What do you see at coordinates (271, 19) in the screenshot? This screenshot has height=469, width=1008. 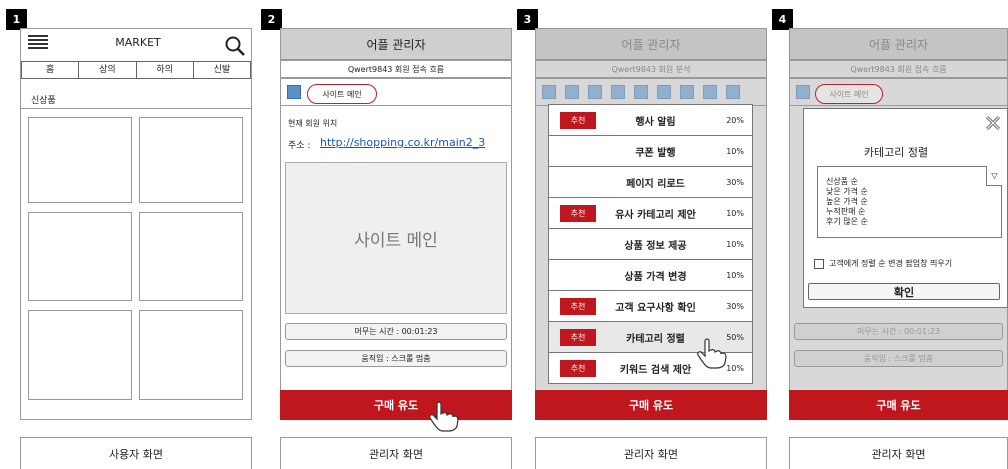 I see `step-number-2: 2` at bounding box center [271, 19].